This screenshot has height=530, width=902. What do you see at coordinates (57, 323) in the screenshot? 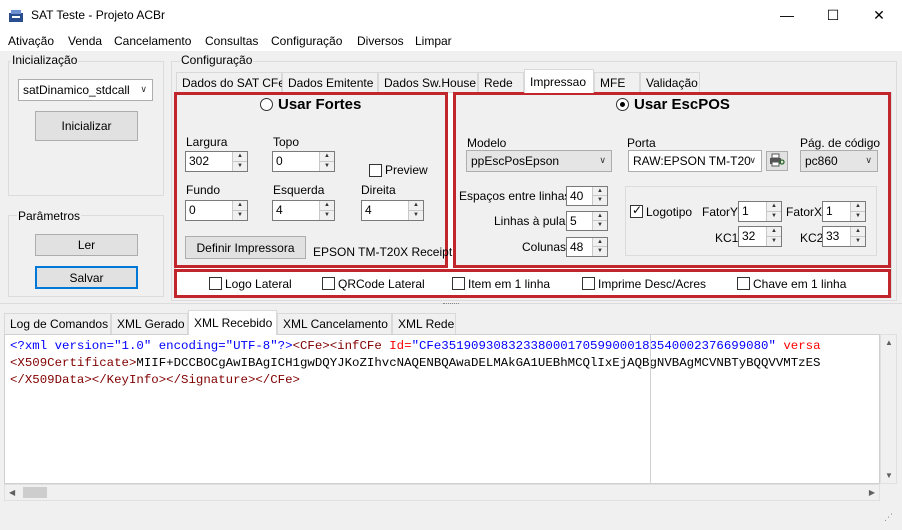
I see `tab-log-comandos: Log de Comandos` at bounding box center [57, 323].